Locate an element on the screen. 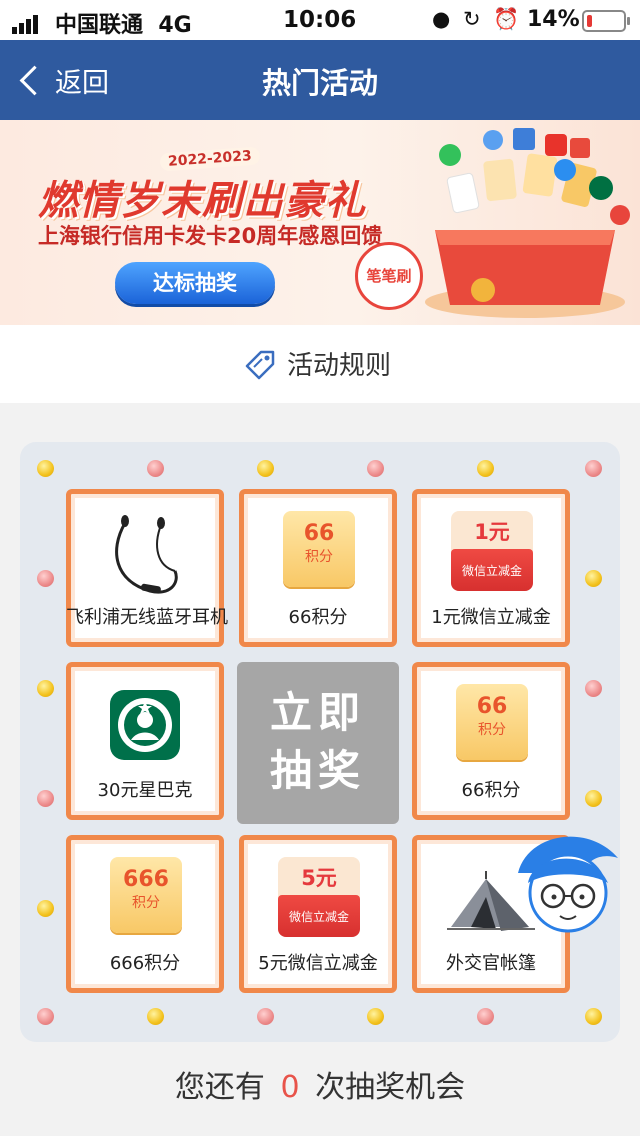  gift-box-illustration is located at coordinates (527, 223).